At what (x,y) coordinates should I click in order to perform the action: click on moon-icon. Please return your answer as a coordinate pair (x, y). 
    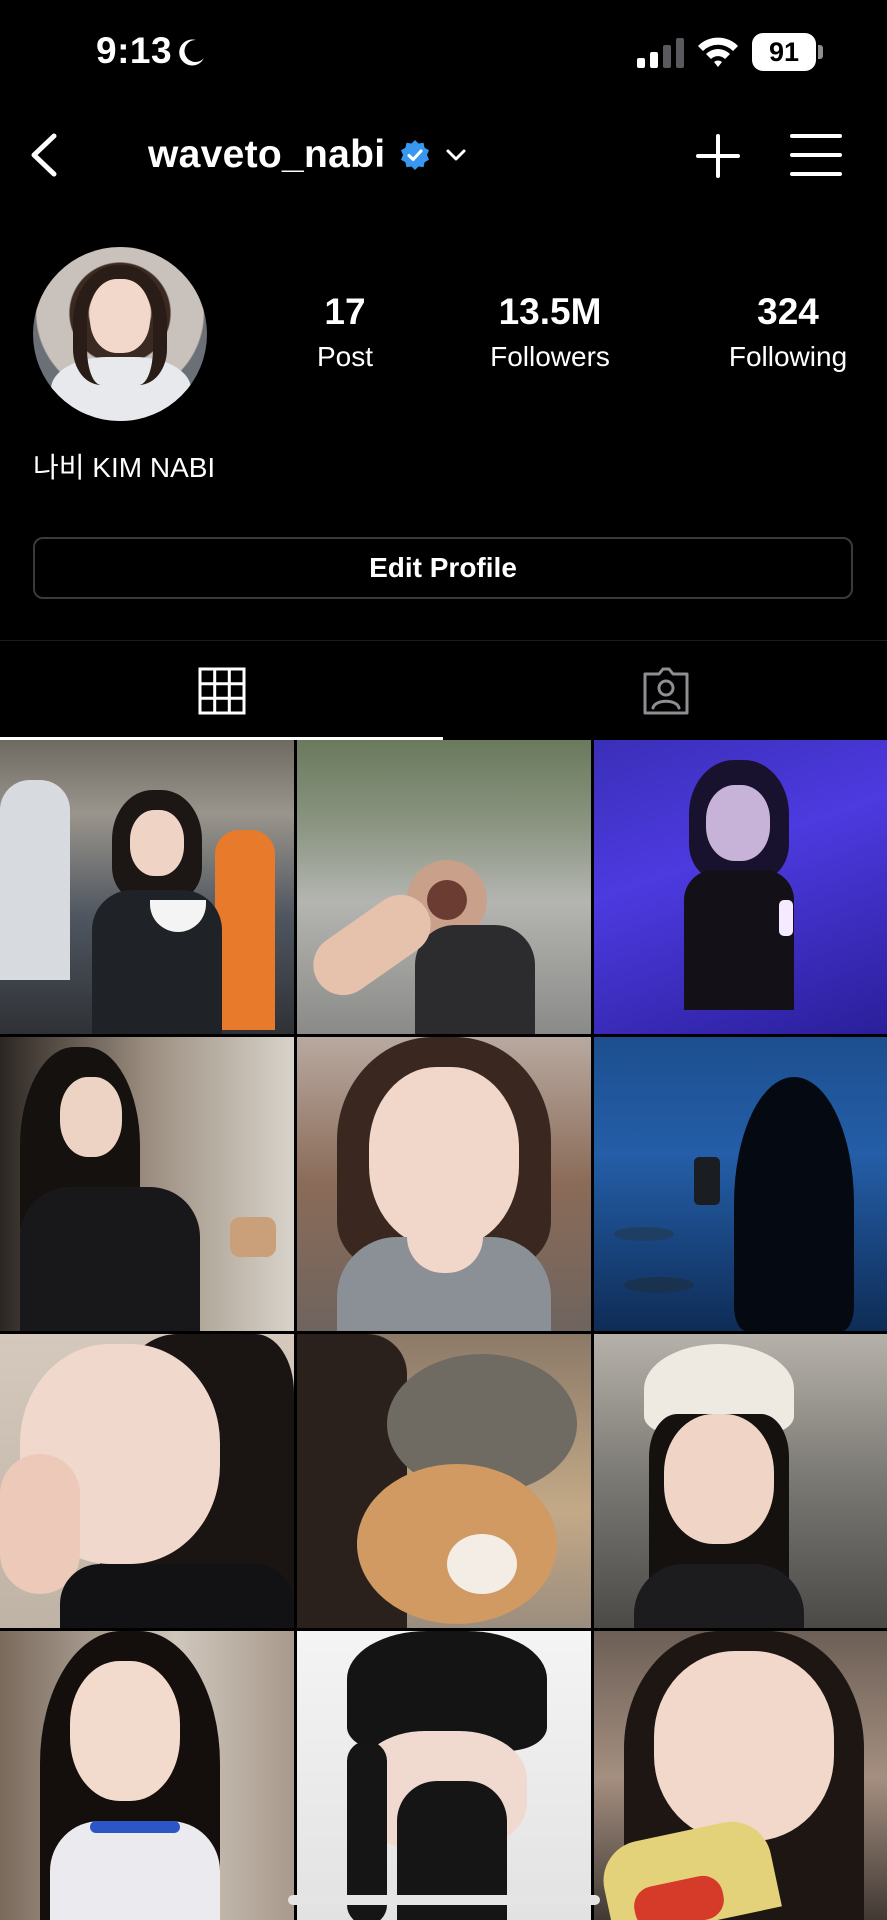
    Looking at the image, I should click on (191, 52).